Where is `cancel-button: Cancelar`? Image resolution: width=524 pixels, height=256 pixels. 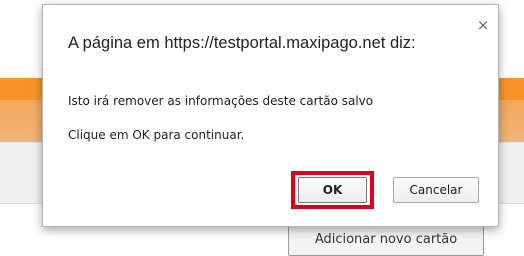
cancel-button: Cancelar is located at coordinates (436, 190).